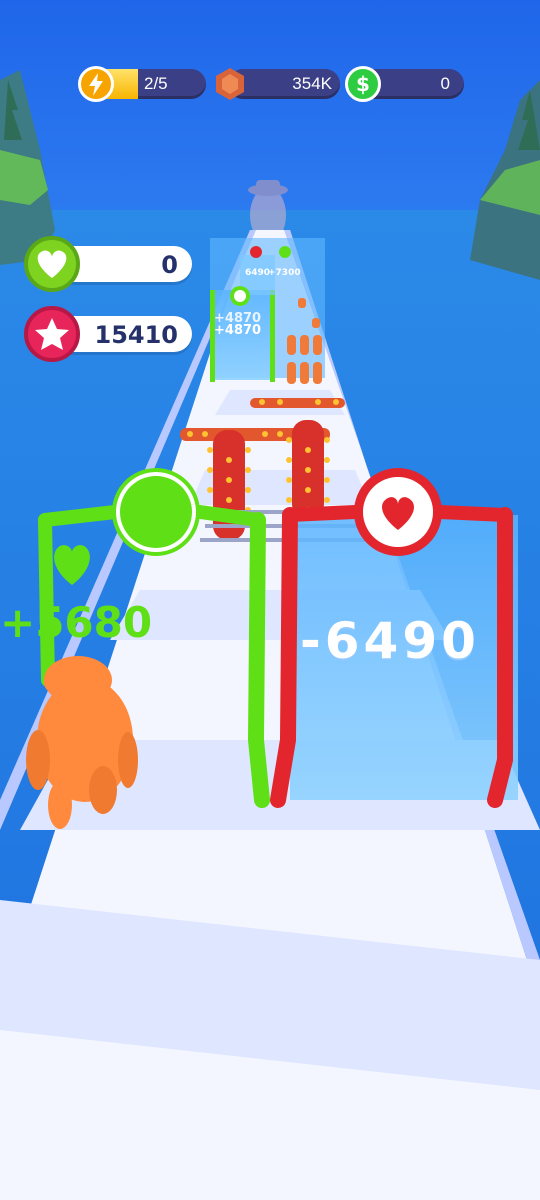 The width and height of the screenshot is (540, 1200). I want to click on star-icon, so click(52, 334).